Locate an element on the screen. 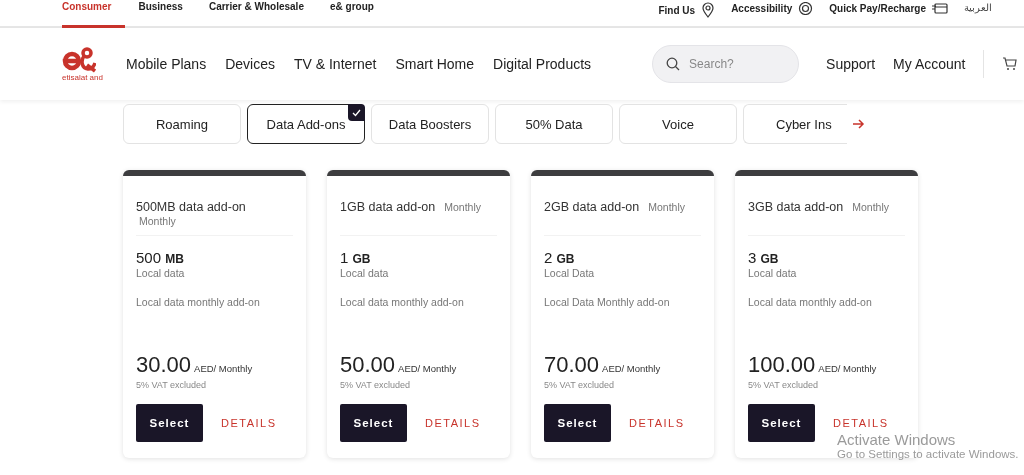 This screenshot has height=475, width=1024. category-tab: Data Add-ons is located at coordinates (306, 124).